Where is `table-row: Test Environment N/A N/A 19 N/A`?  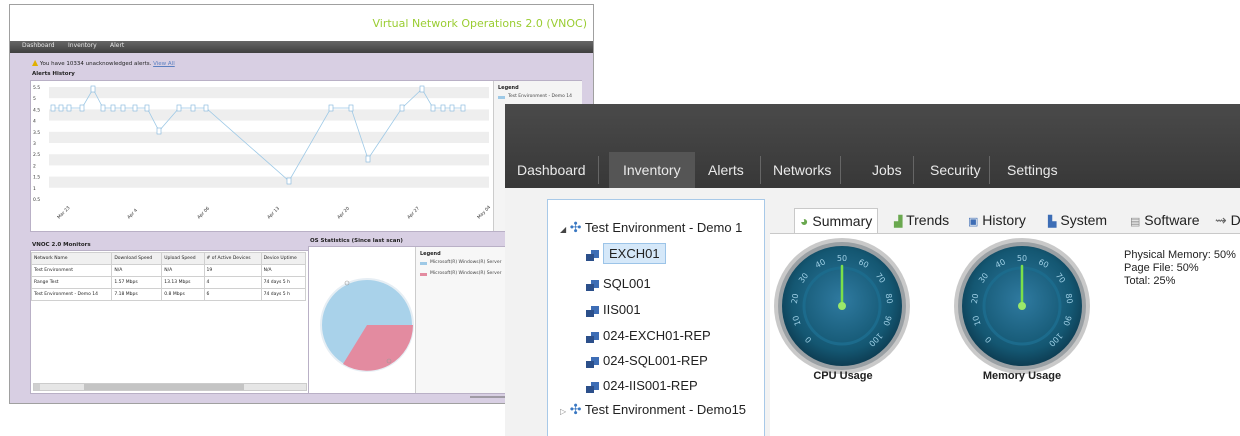 table-row: Test Environment N/A N/A 19 N/A is located at coordinates (168, 270).